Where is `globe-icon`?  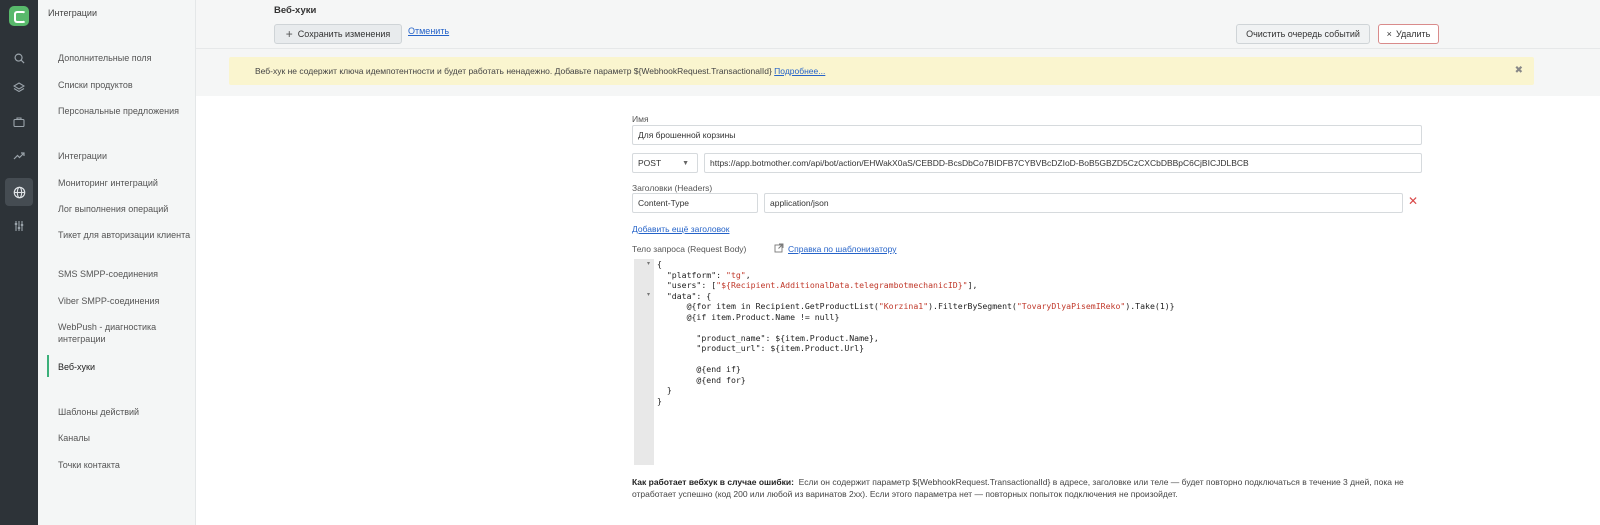 globe-icon is located at coordinates (19, 192).